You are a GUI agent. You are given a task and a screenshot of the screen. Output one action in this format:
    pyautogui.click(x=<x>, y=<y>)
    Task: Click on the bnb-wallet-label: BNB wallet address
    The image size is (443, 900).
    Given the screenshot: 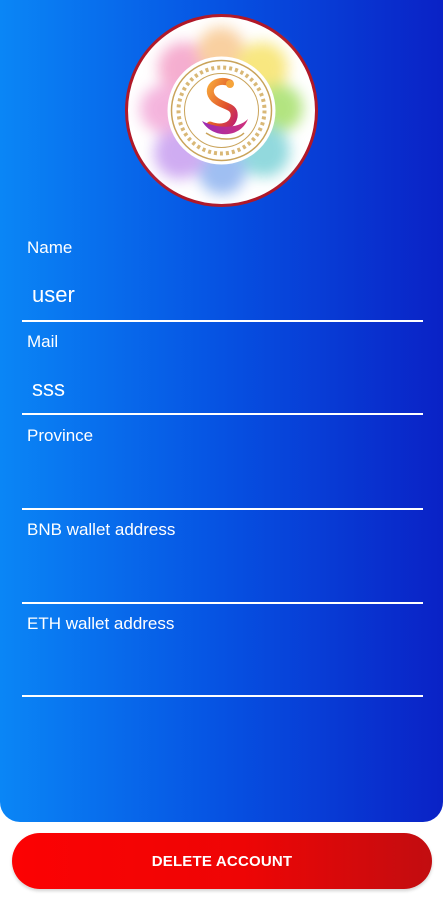 What is the action you would take?
    pyautogui.click(x=101, y=529)
    